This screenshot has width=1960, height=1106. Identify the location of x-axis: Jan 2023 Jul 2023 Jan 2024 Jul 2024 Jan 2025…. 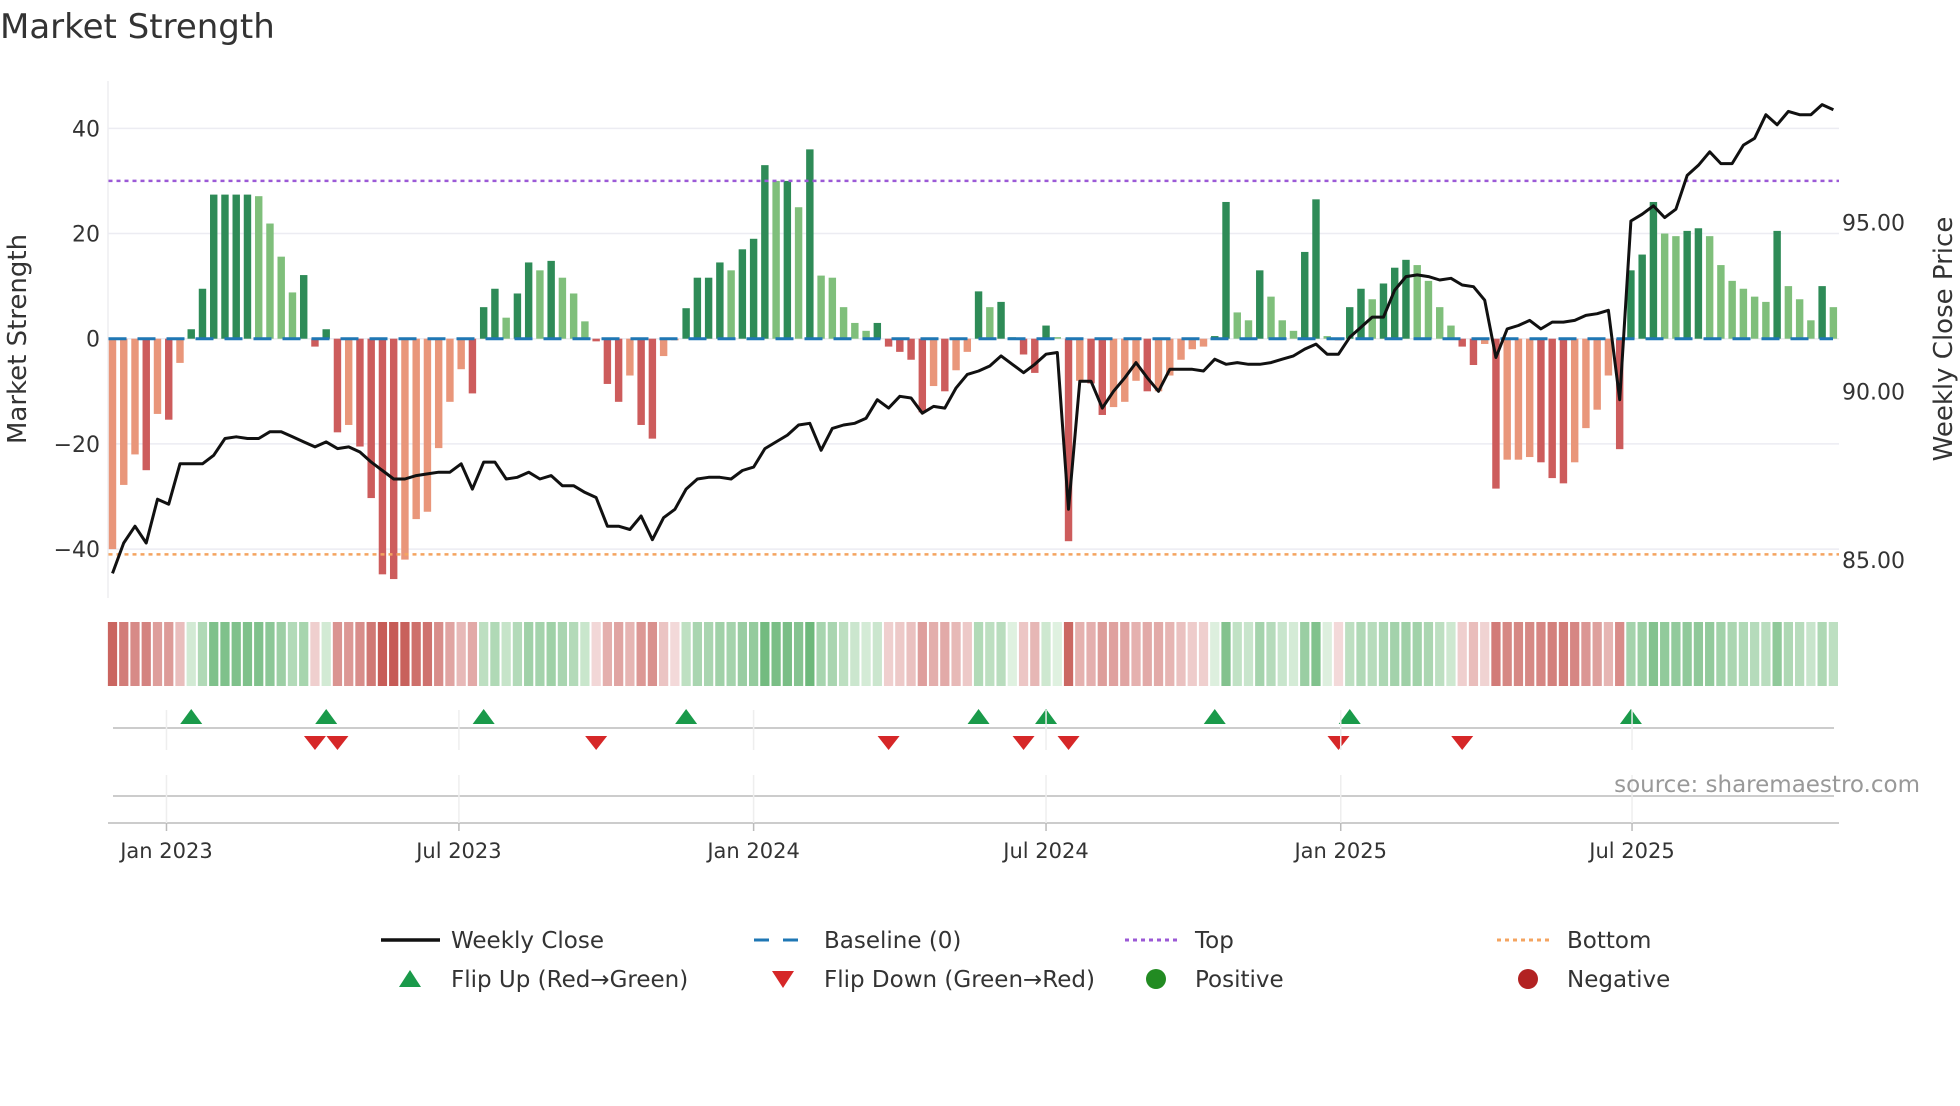
(973, 786).